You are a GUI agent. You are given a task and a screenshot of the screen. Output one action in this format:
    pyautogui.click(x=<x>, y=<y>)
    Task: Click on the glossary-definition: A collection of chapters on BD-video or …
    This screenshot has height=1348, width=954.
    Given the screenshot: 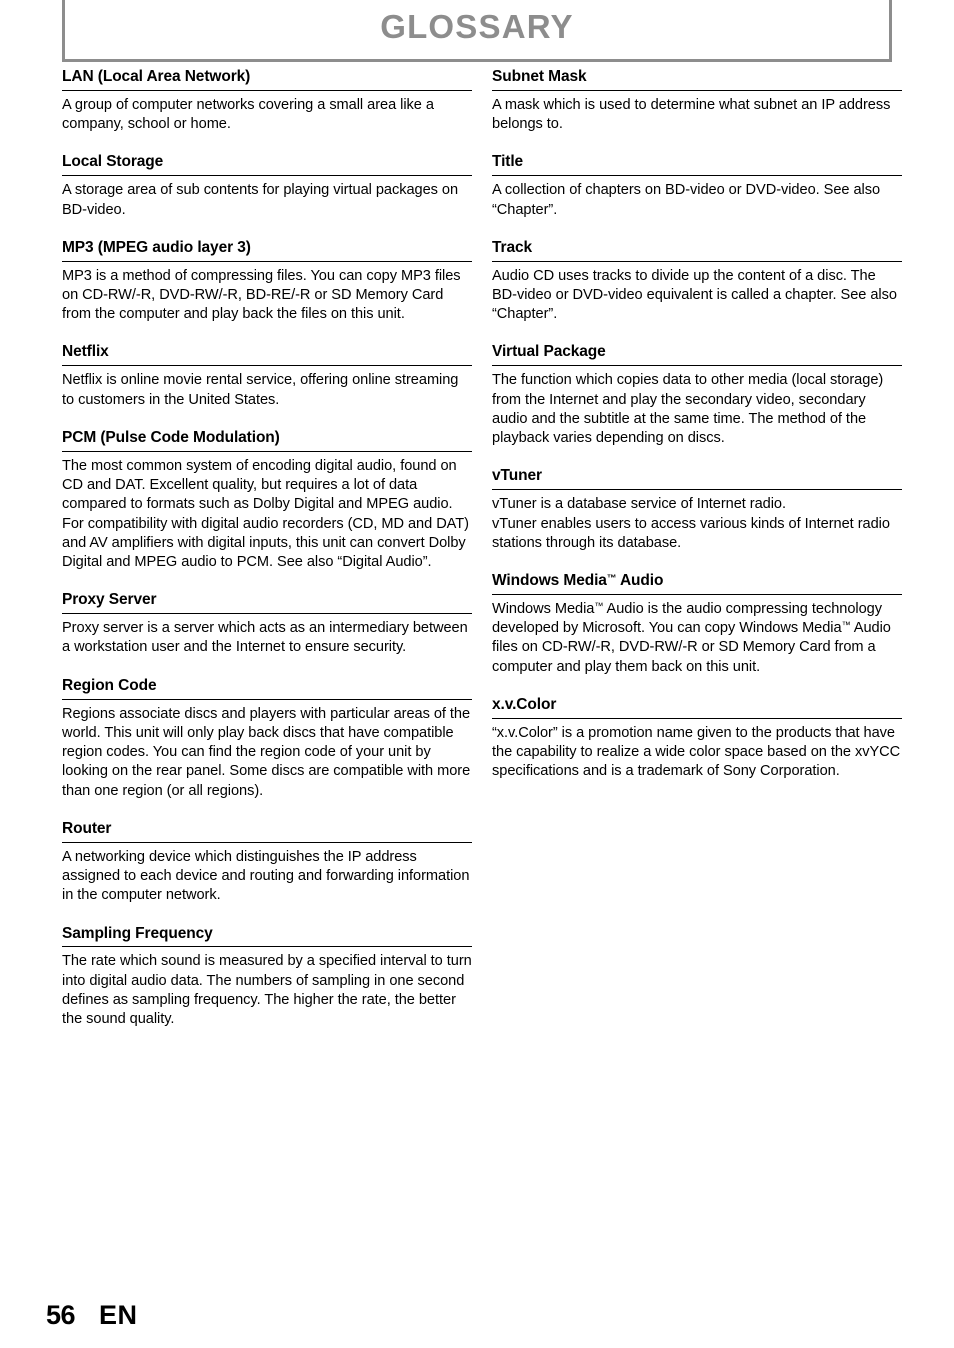 What is the action you would take?
    pyautogui.click(x=686, y=200)
    